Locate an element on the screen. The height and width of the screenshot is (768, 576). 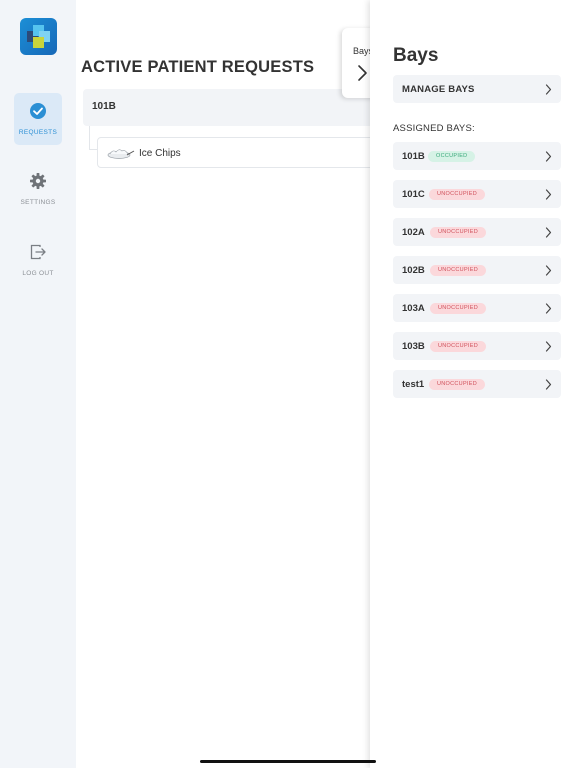
app-logo is located at coordinates (38, 36).